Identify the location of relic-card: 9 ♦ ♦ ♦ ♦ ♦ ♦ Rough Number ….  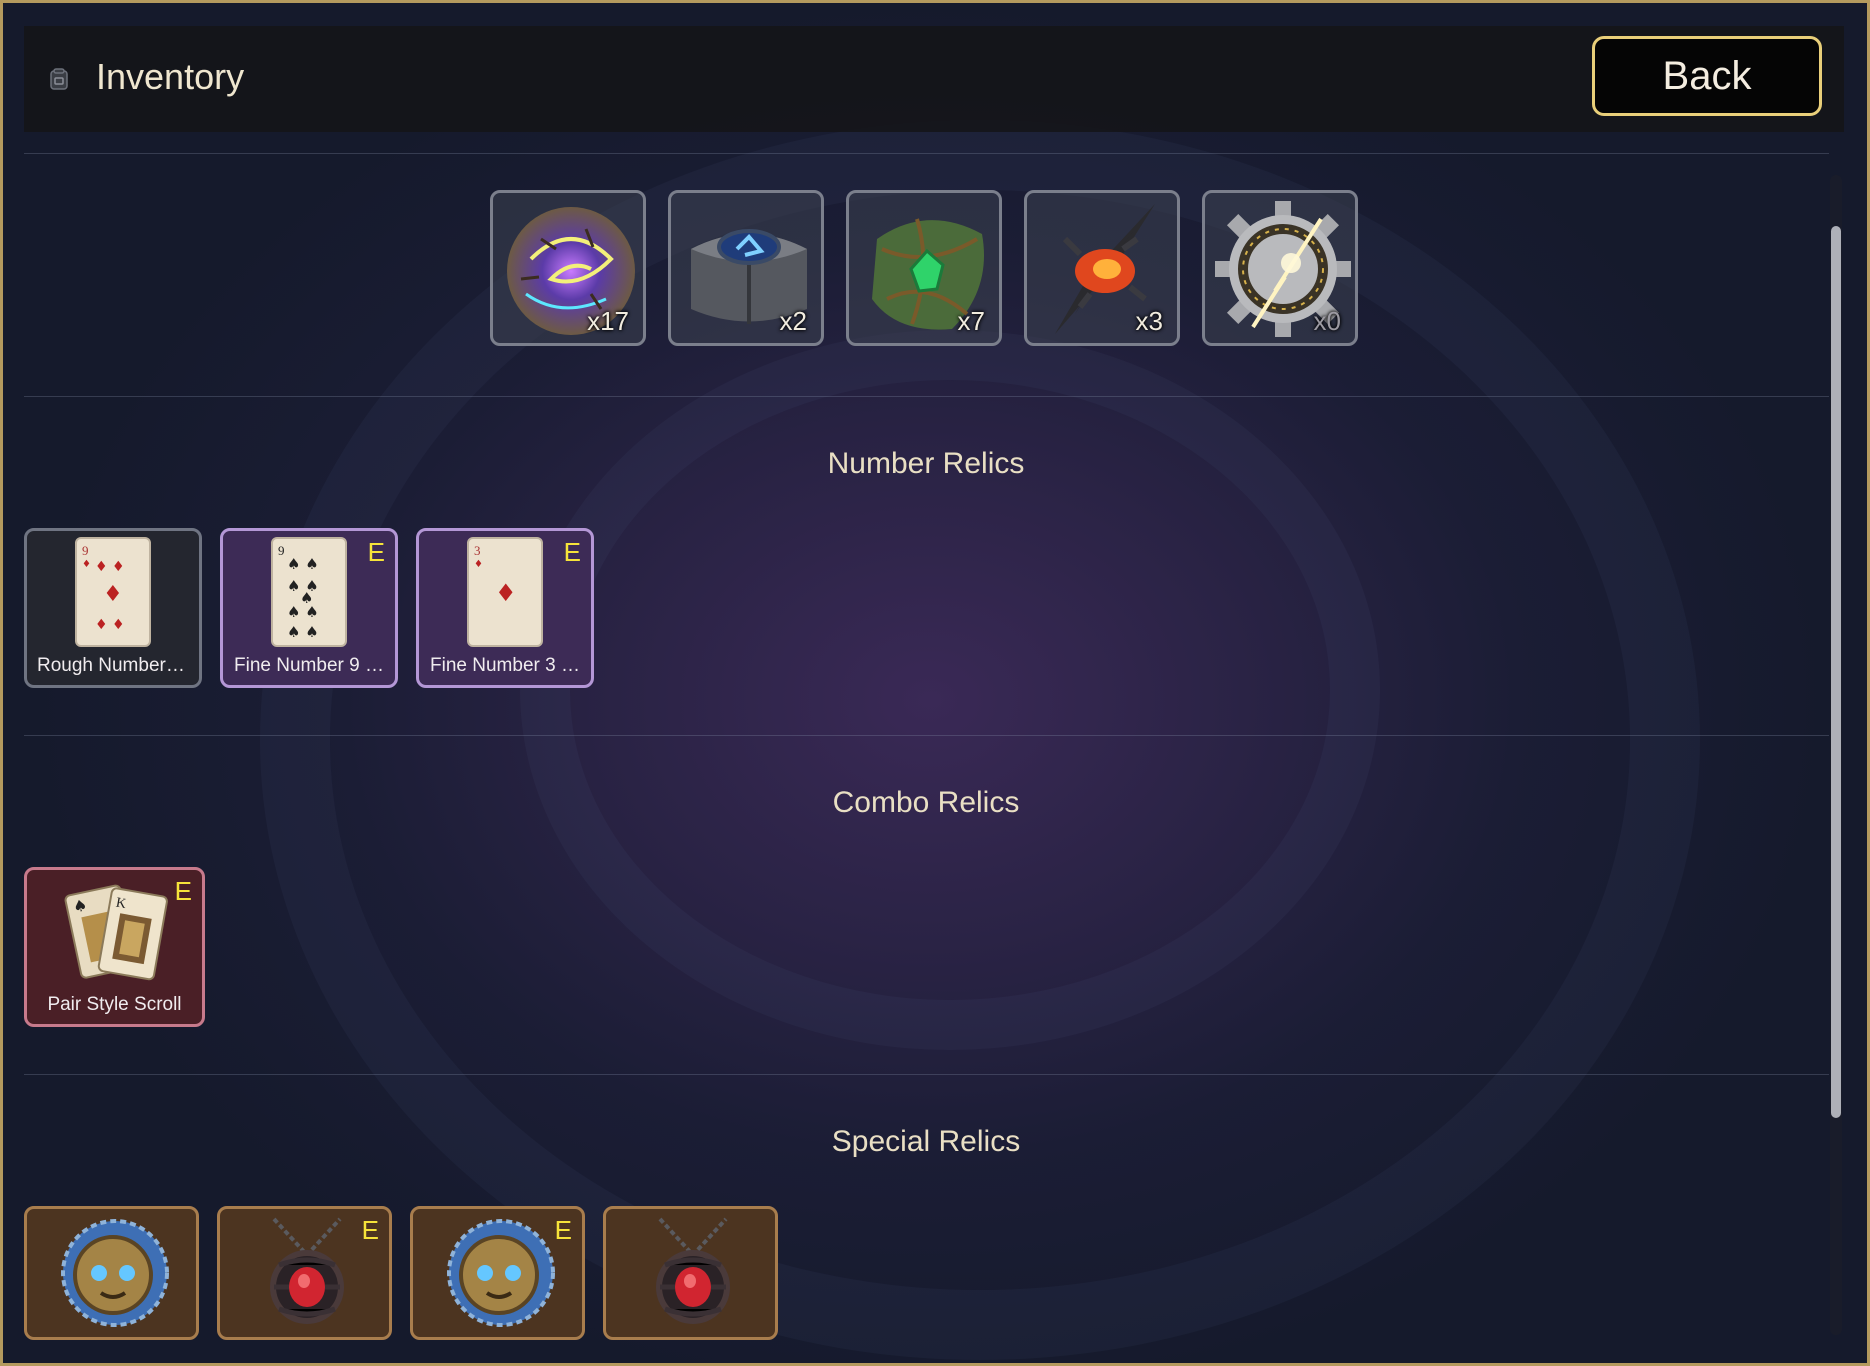
(113, 608).